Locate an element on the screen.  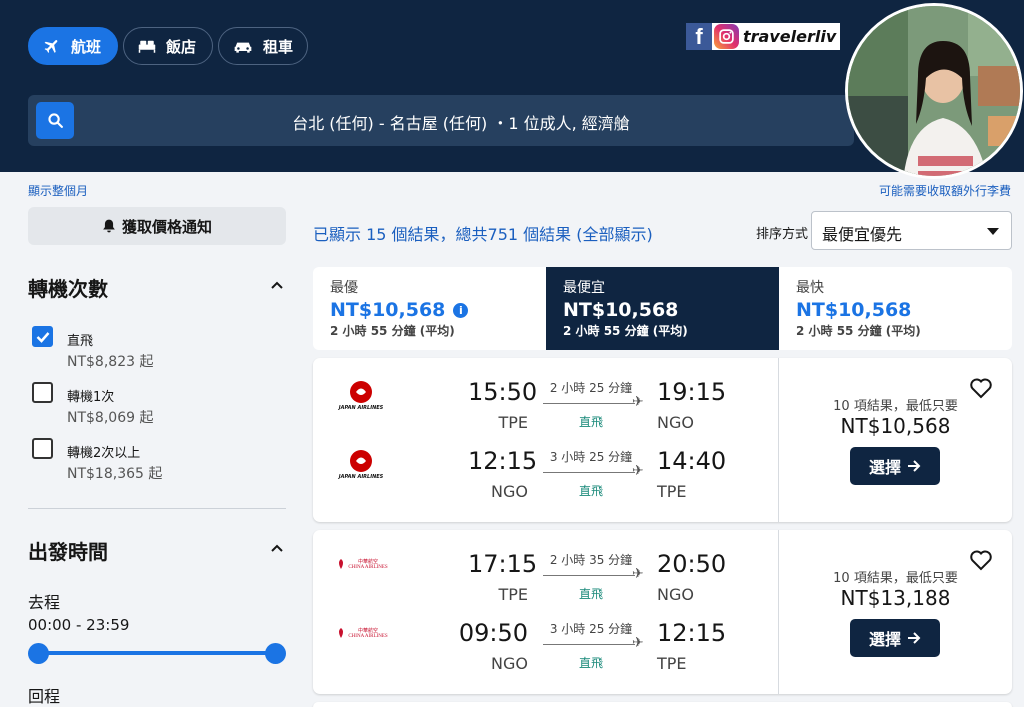
flight-duration: 2 小時 25 分鐘 is located at coordinates (591, 388).